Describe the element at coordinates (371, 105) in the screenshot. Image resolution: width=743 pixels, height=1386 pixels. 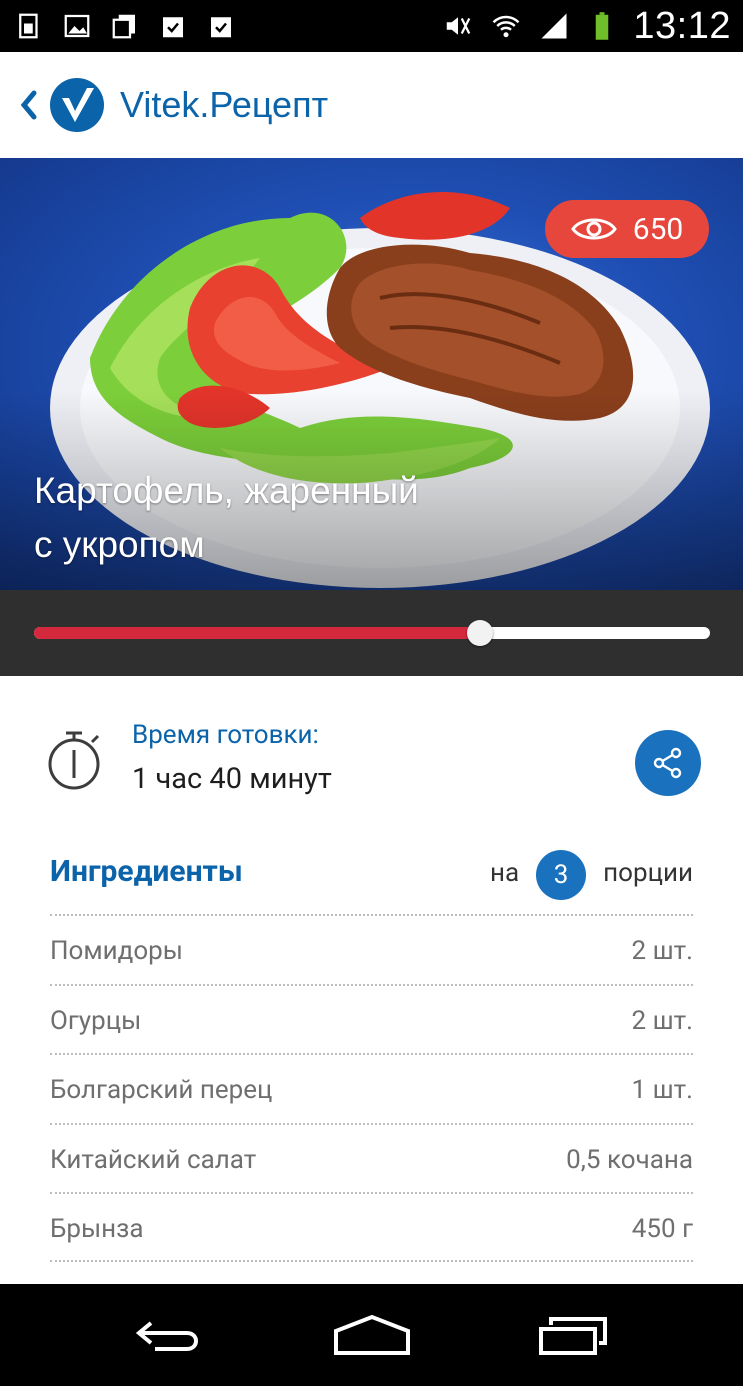
I see `app-bar: Vitek.Рецепт` at that location.